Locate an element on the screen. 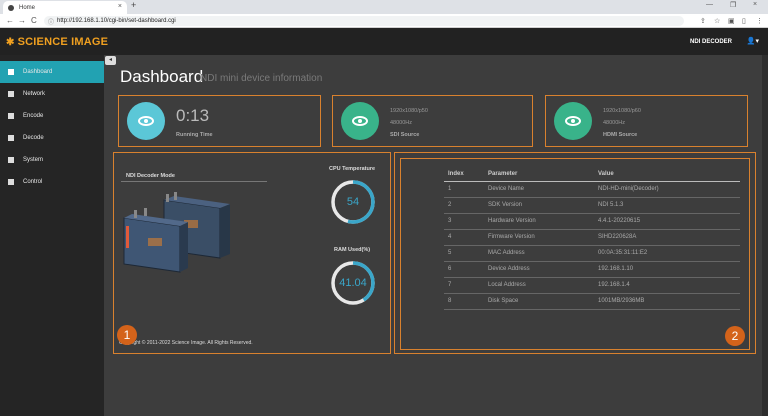  table-row: 2 SDK Version NDI 5.1.3 is located at coordinates (592, 205).